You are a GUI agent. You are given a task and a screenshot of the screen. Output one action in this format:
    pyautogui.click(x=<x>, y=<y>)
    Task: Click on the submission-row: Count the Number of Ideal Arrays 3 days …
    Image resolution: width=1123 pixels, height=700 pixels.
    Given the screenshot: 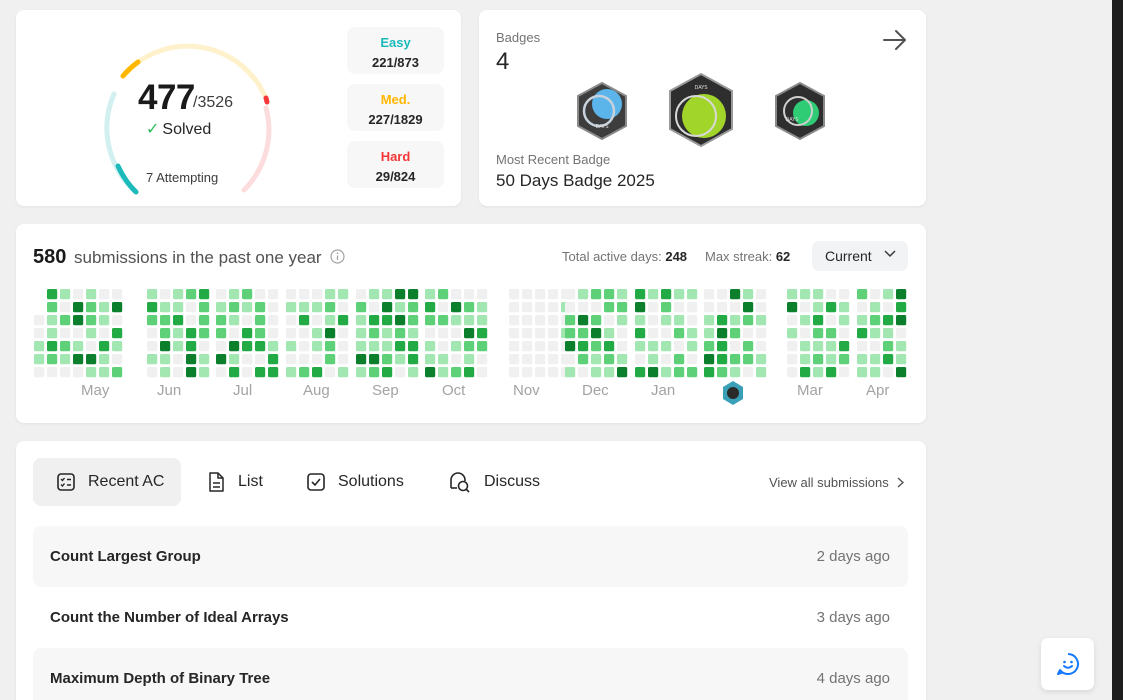 What is the action you would take?
    pyautogui.click(x=470, y=617)
    